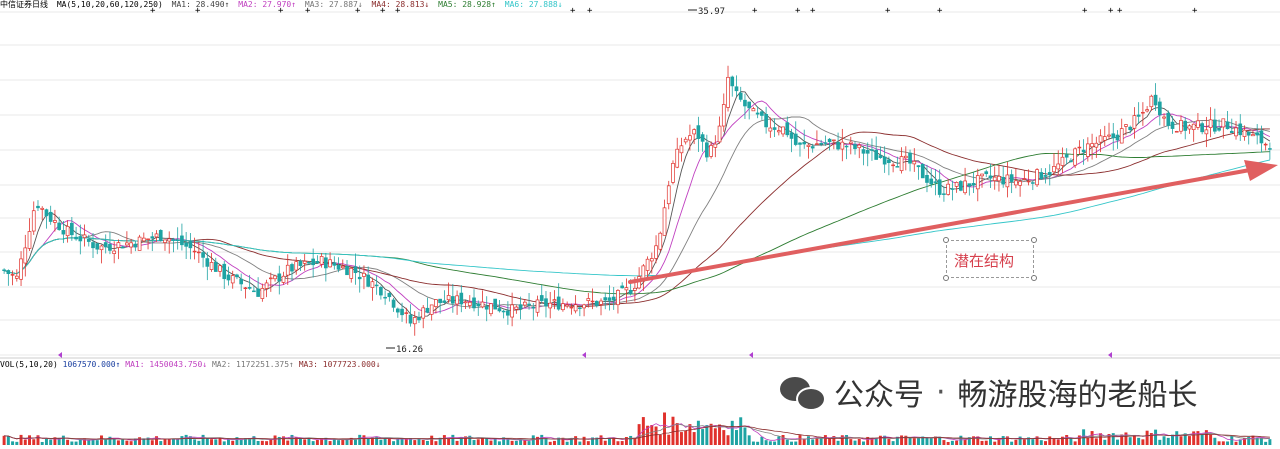 The image size is (1280, 449). I want to click on wechat-icon, so click(803, 393).